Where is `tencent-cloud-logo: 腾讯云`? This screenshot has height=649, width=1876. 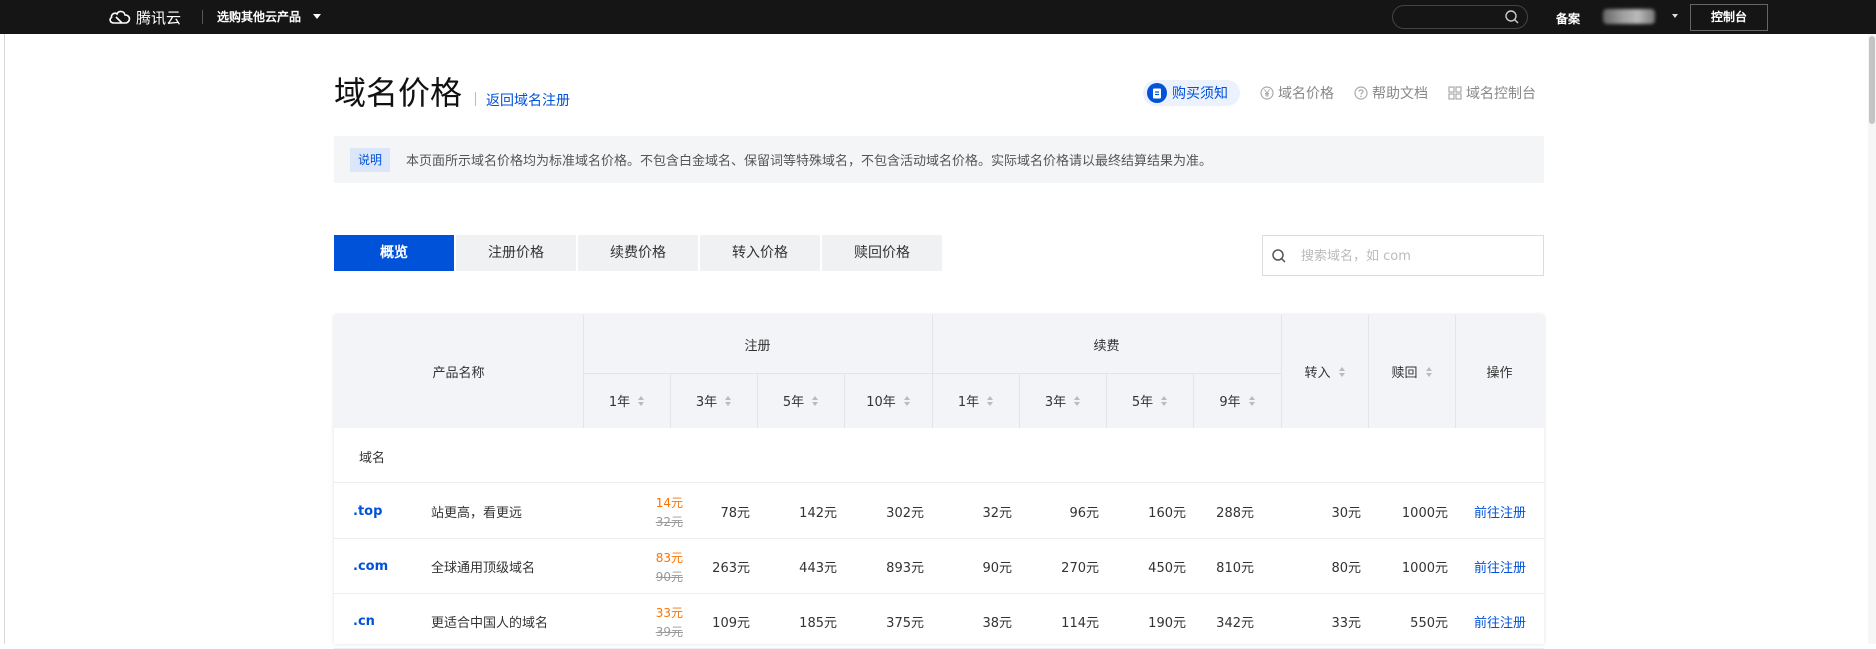 tencent-cloud-logo: 腾讯云 is located at coordinates (144, 17).